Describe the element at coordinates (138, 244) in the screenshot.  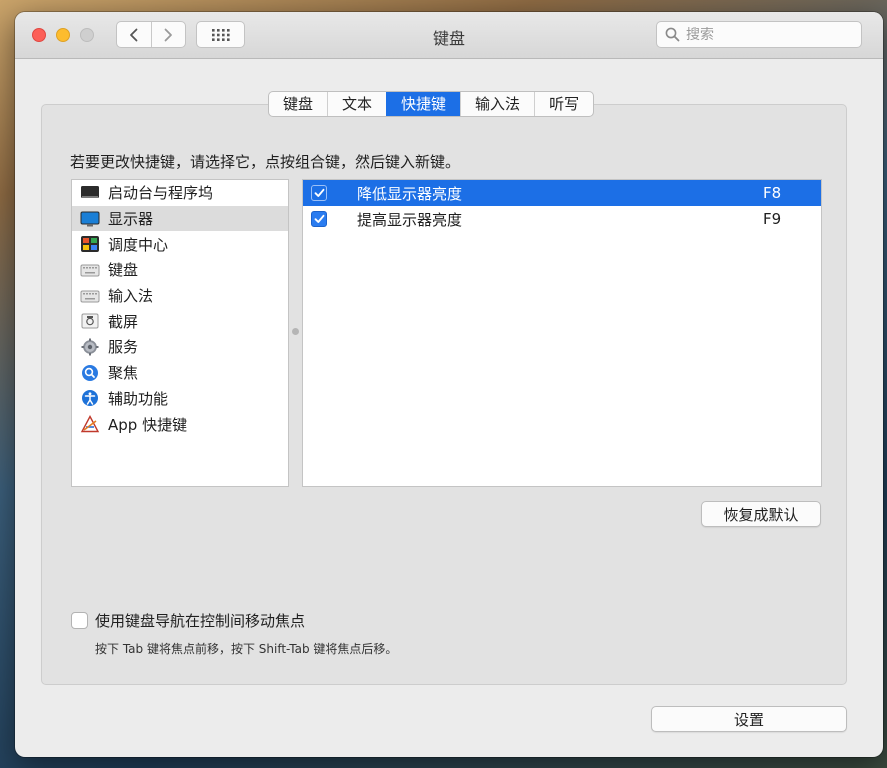
I see `category-label: 调度中心` at that location.